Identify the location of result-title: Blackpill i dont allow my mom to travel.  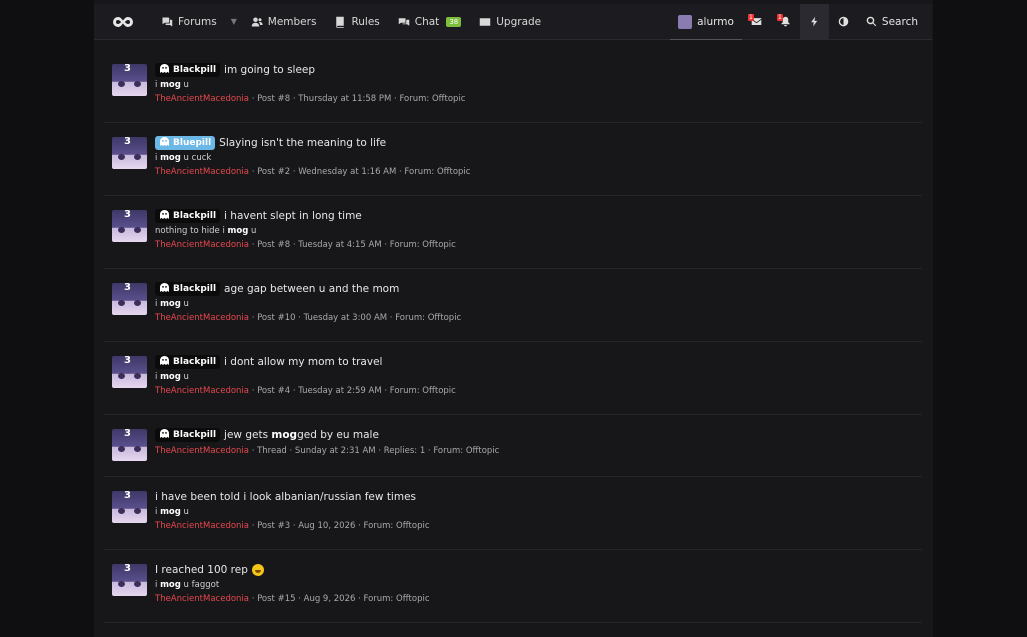
(305, 362).